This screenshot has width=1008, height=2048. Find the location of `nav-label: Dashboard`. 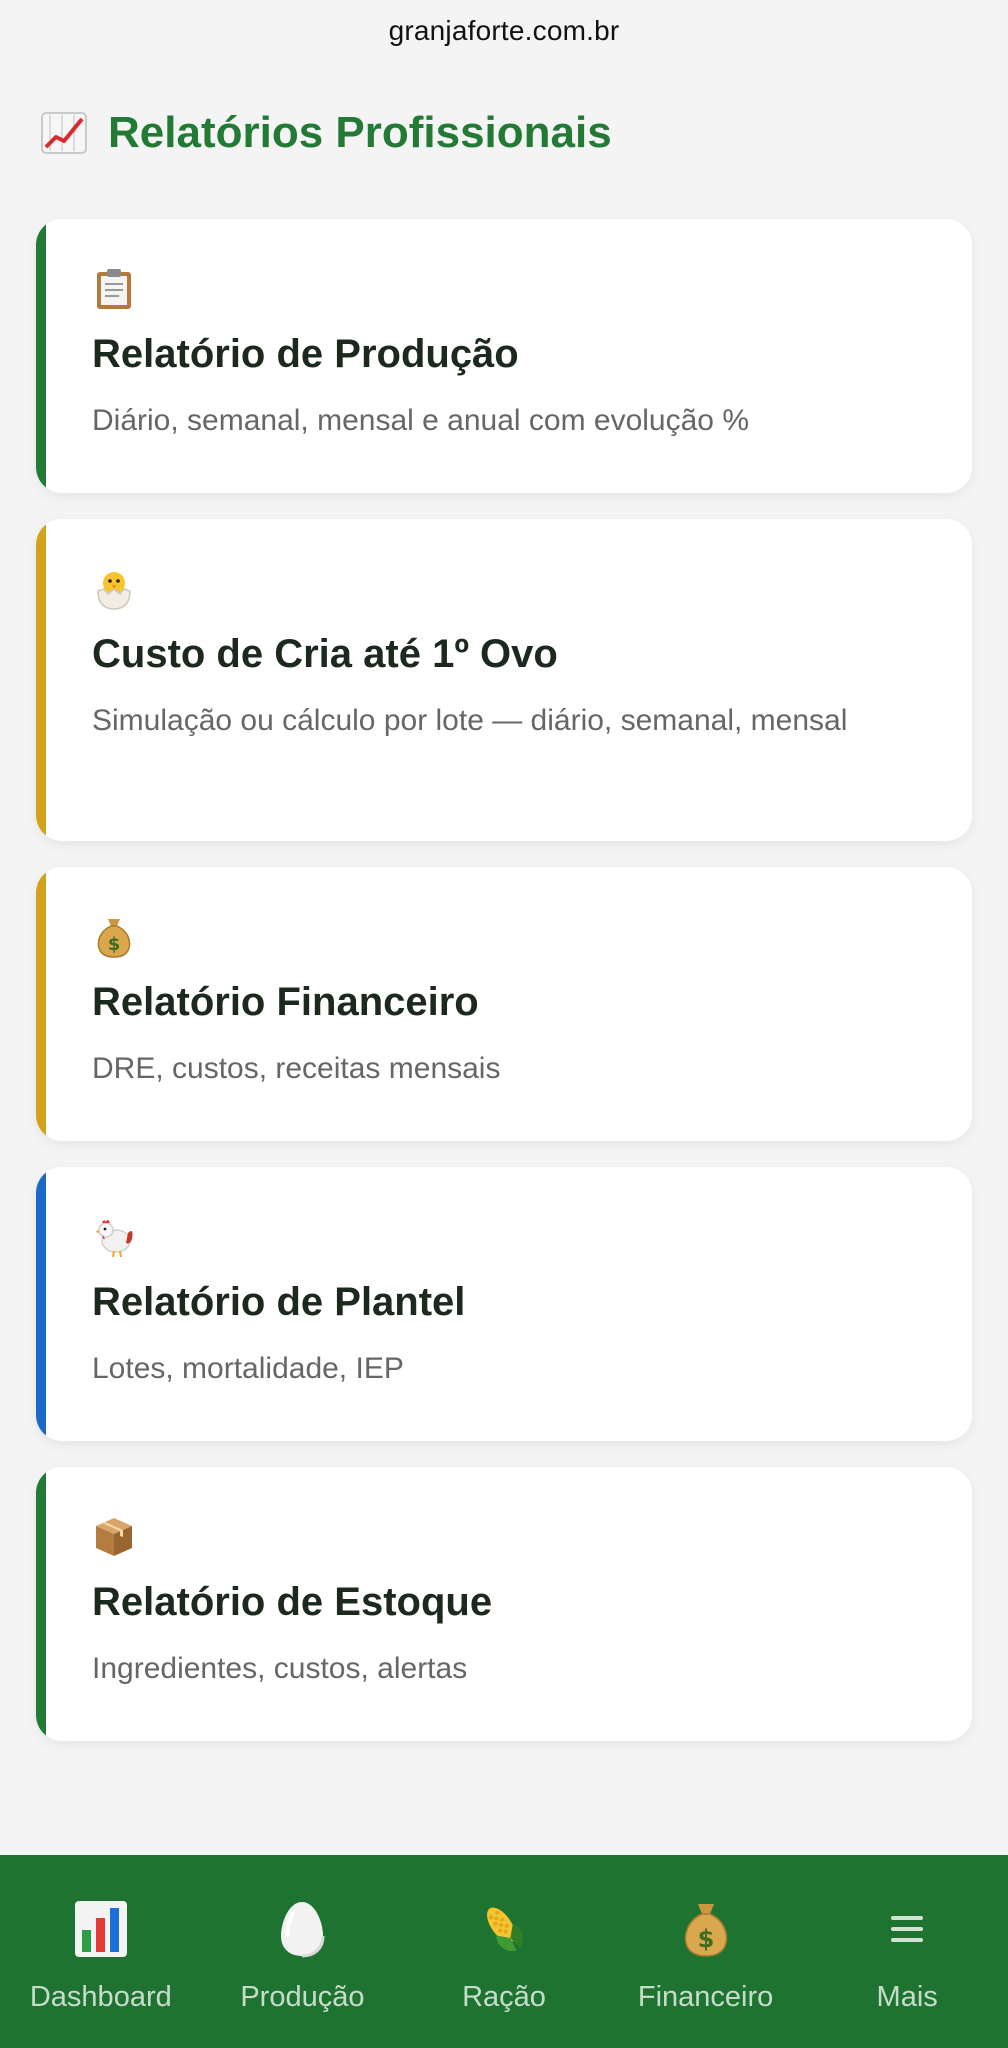

nav-label: Dashboard is located at coordinates (100, 1997).